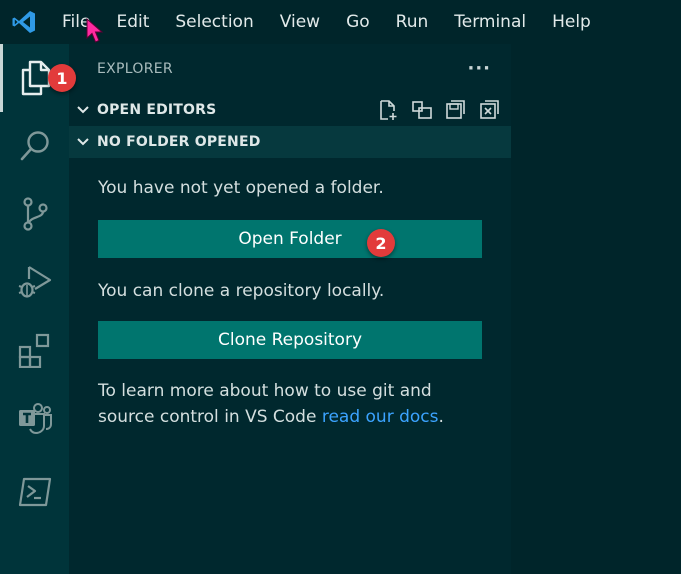  What do you see at coordinates (412, 22) in the screenshot?
I see `menu-run: Run` at bounding box center [412, 22].